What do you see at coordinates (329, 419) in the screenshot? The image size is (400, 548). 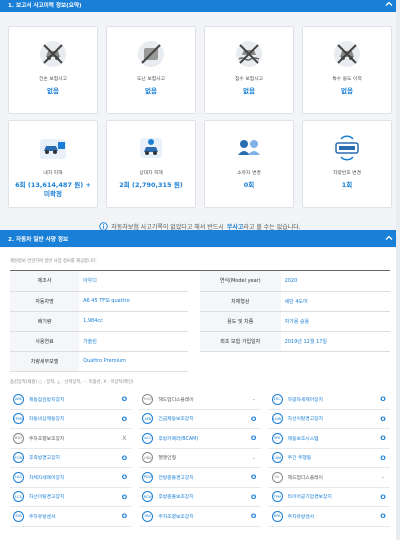 I see `option-item: LDW 차선이탈경고장치 O` at bounding box center [329, 419].